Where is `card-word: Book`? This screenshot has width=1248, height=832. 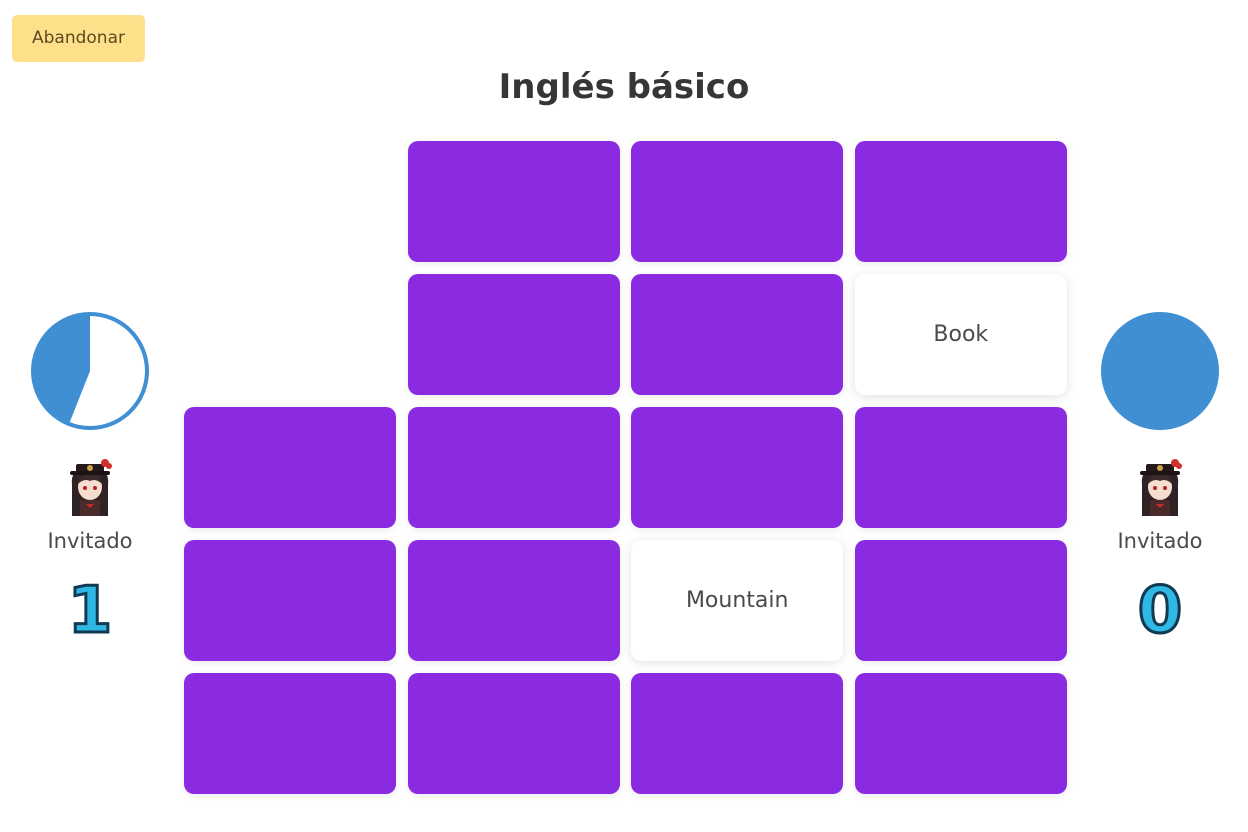 card-word: Book is located at coordinates (961, 334).